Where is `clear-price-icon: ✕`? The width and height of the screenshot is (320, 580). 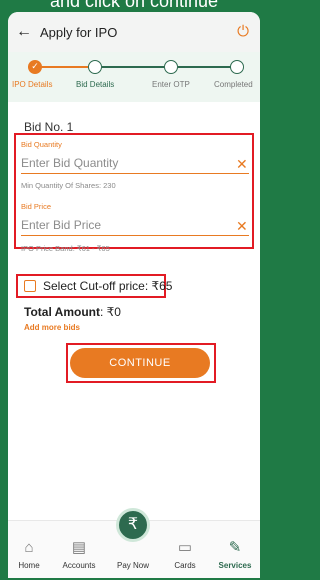
clear-price-icon: ✕ is located at coordinates (242, 226).